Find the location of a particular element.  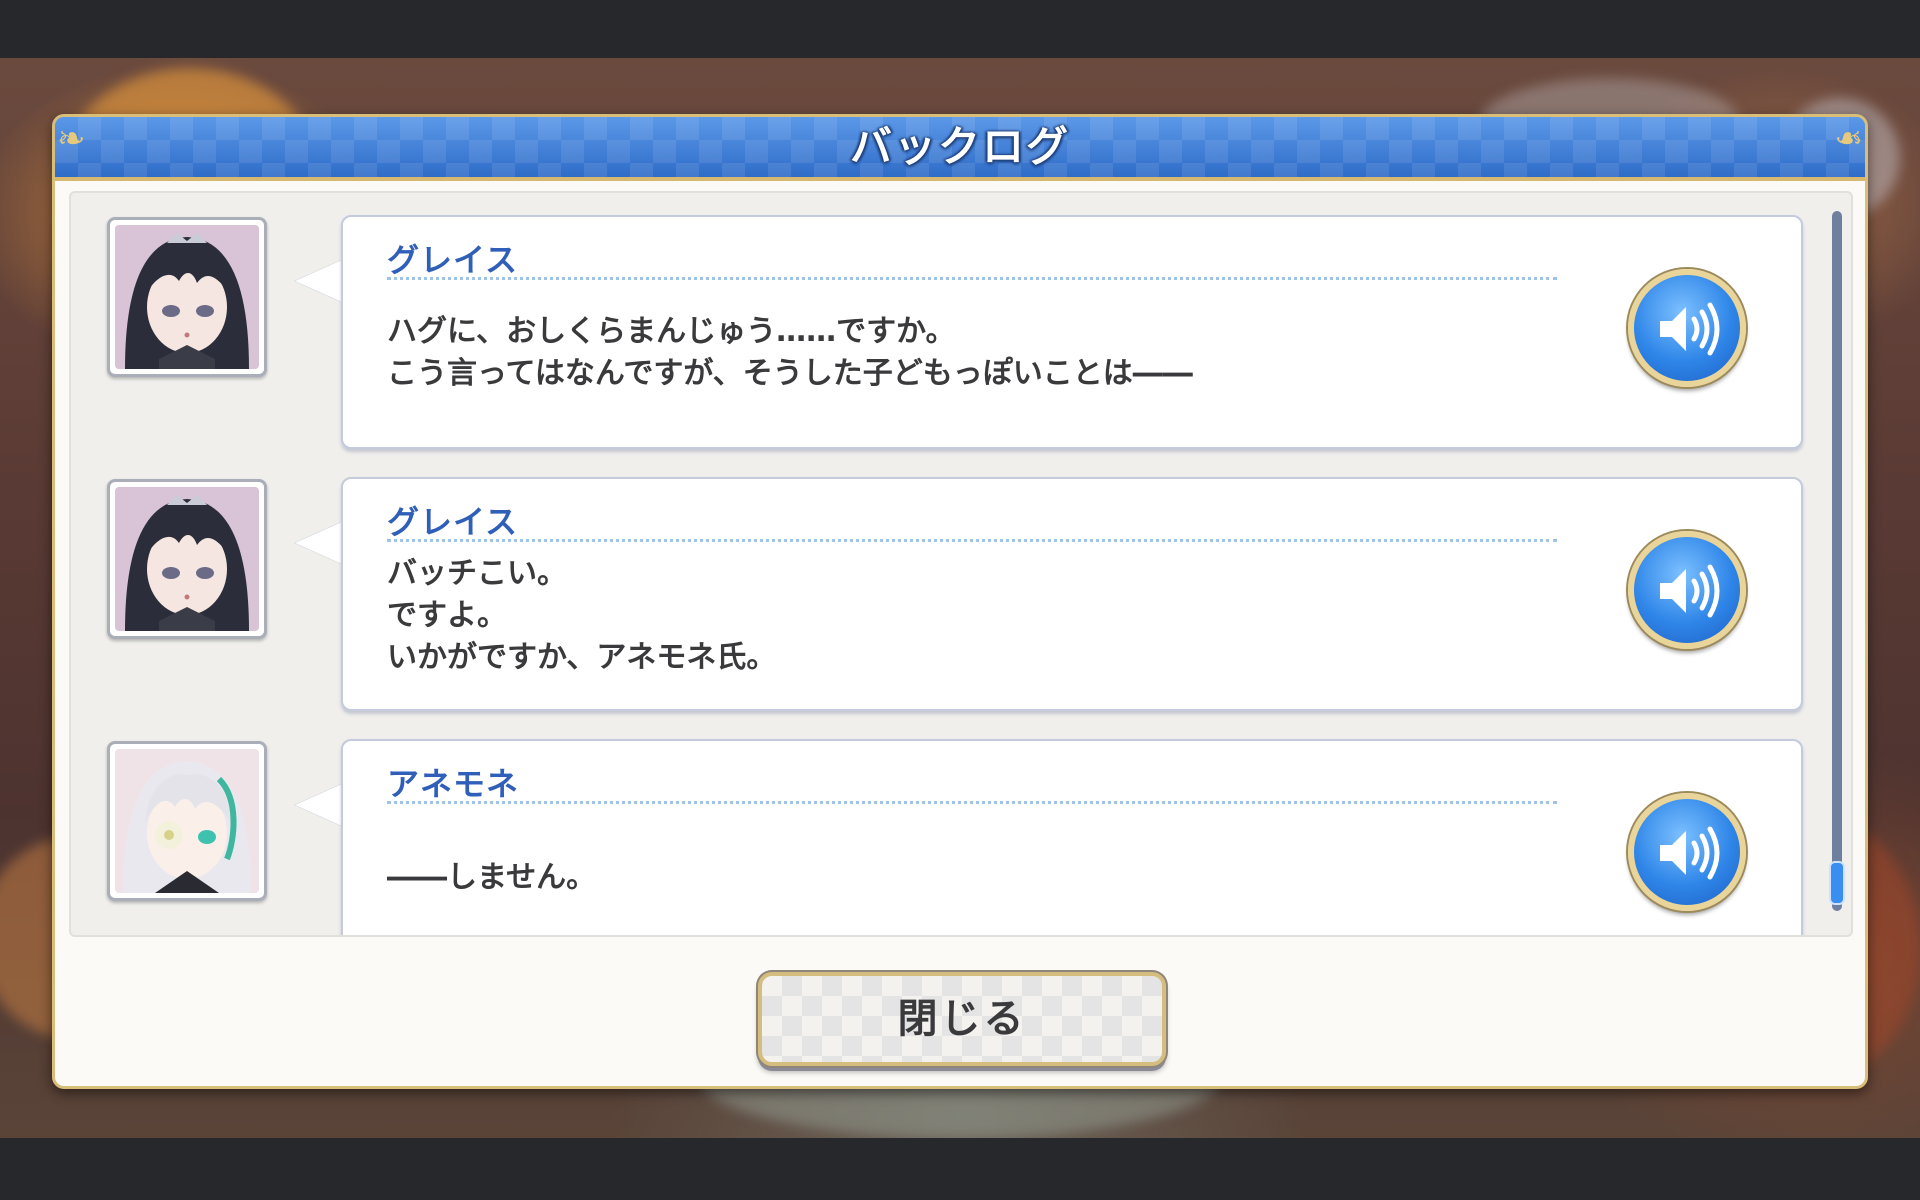

anemone-portrait is located at coordinates (187, 821).